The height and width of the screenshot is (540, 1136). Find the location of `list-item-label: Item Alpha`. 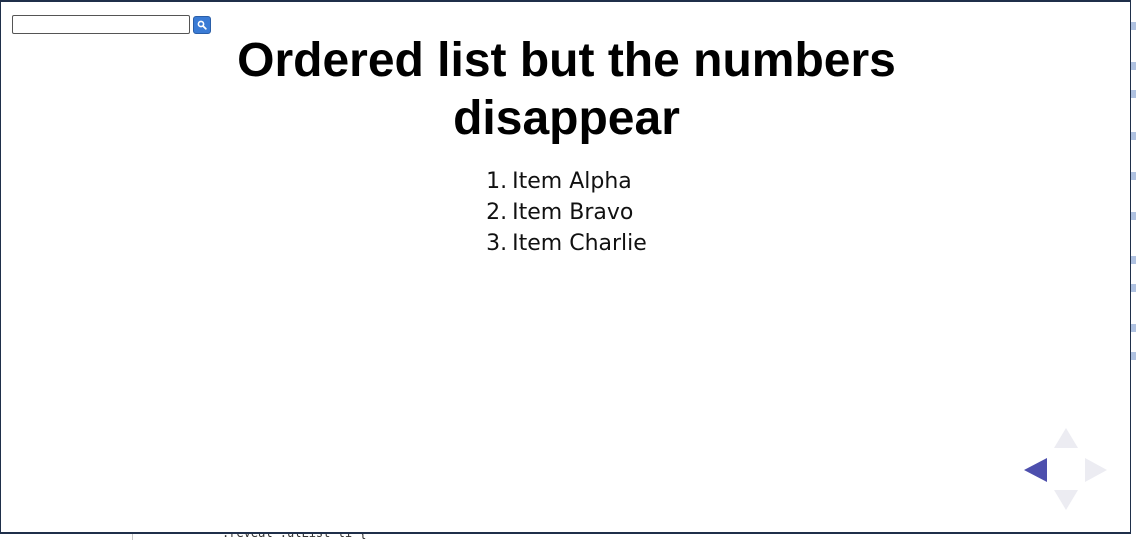

list-item-label: Item Alpha is located at coordinates (572, 181).